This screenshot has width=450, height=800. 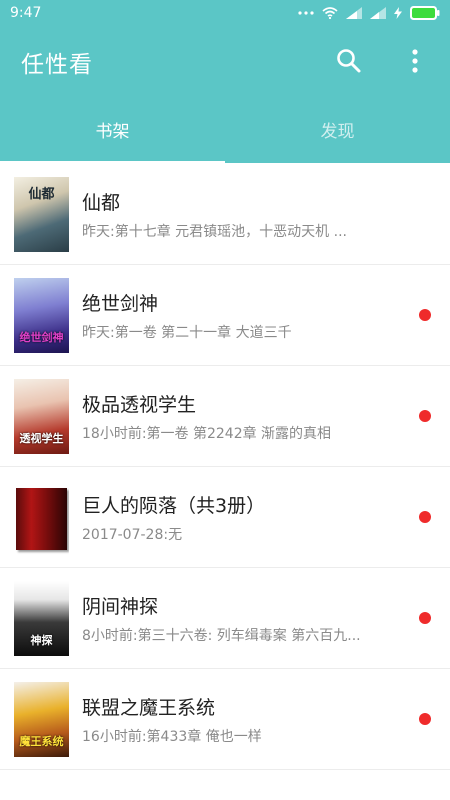 I want to click on book-title: 极品透视学生, so click(x=139, y=405).